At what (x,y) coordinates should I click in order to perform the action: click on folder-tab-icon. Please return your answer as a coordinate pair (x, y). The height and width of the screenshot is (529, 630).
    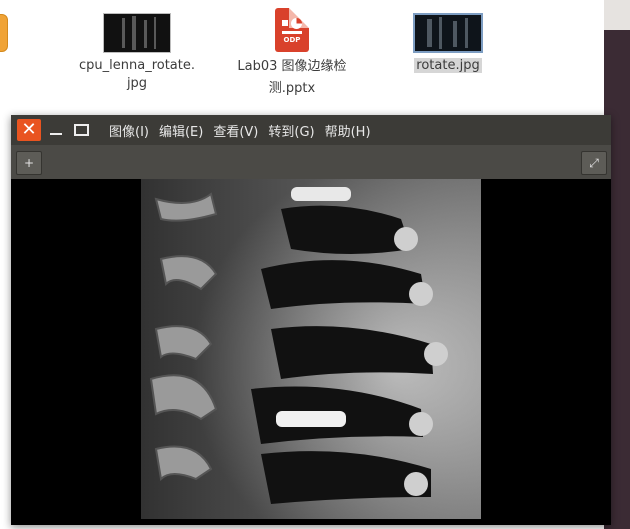
    Looking at the image, I should click on (4, 33).